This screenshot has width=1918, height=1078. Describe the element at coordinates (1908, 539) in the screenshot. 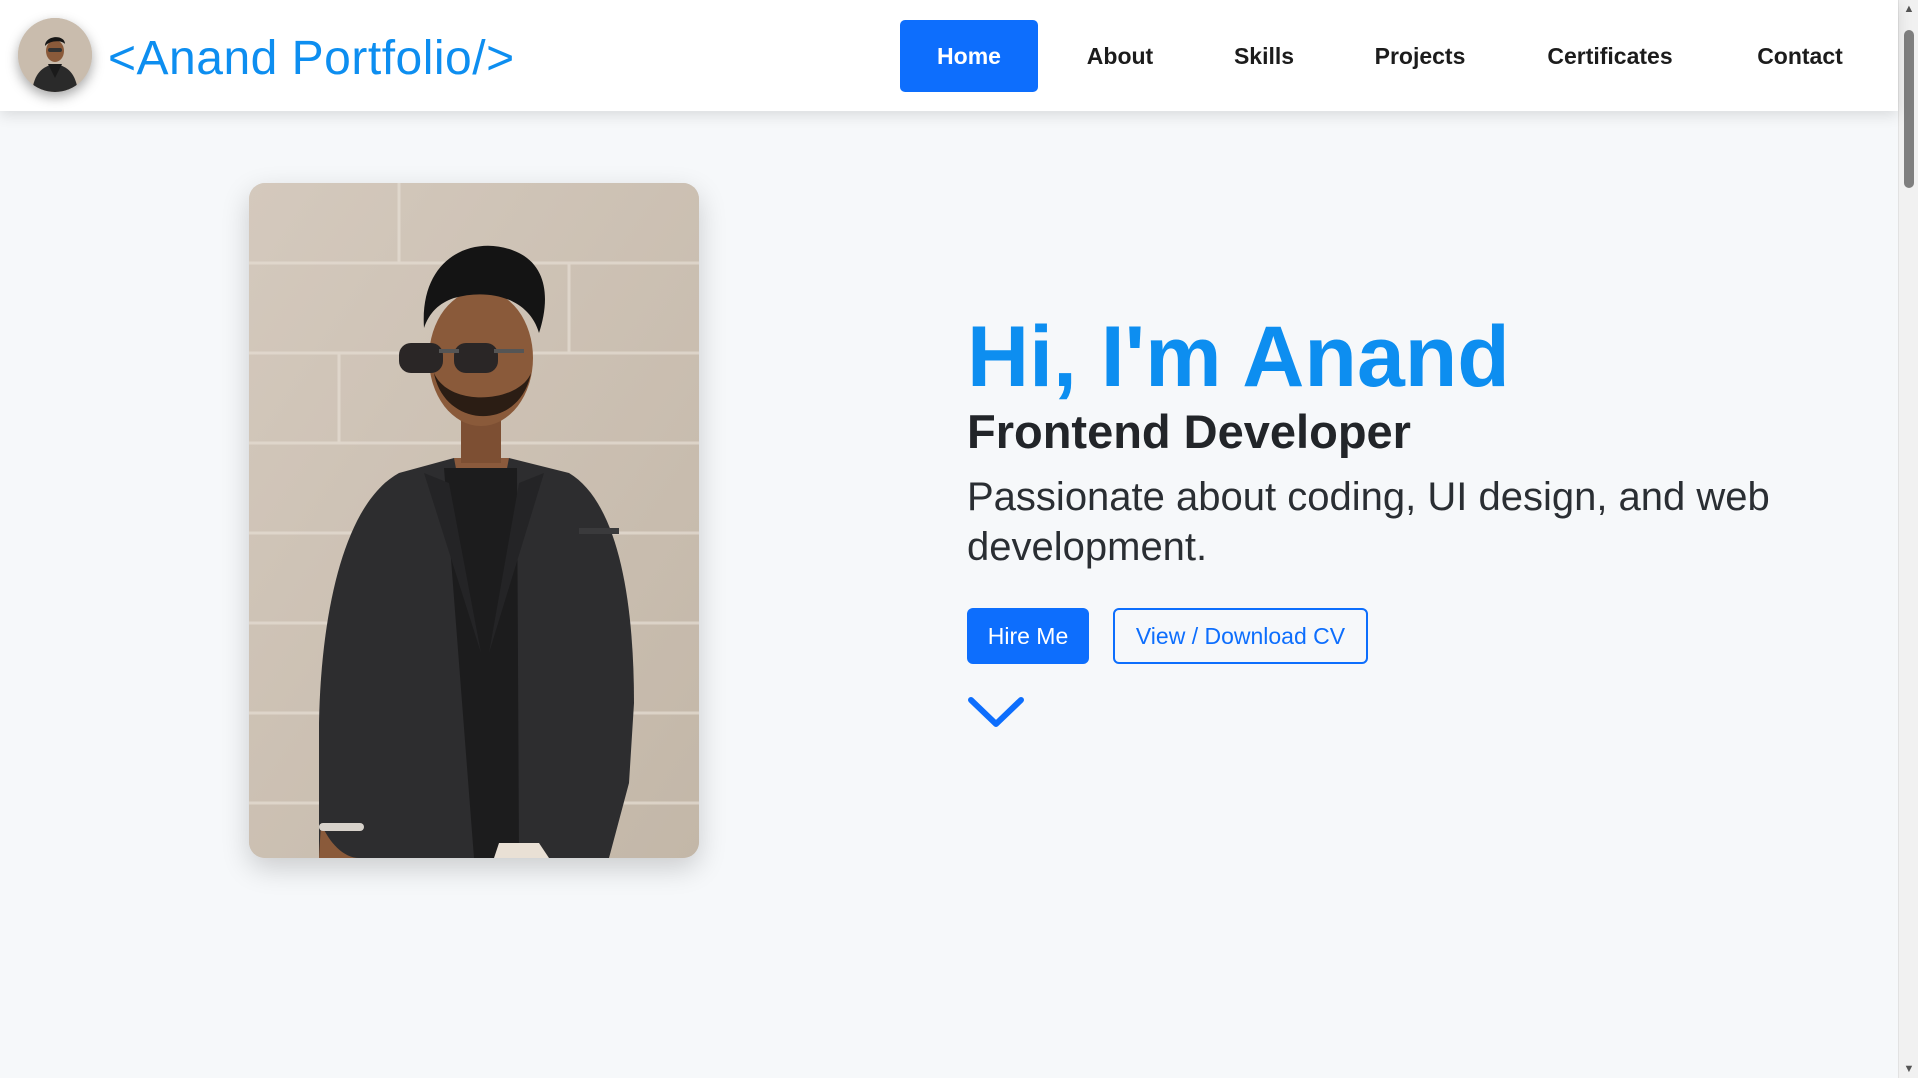

I see `scrollbar: ▲ ▼` at that location.